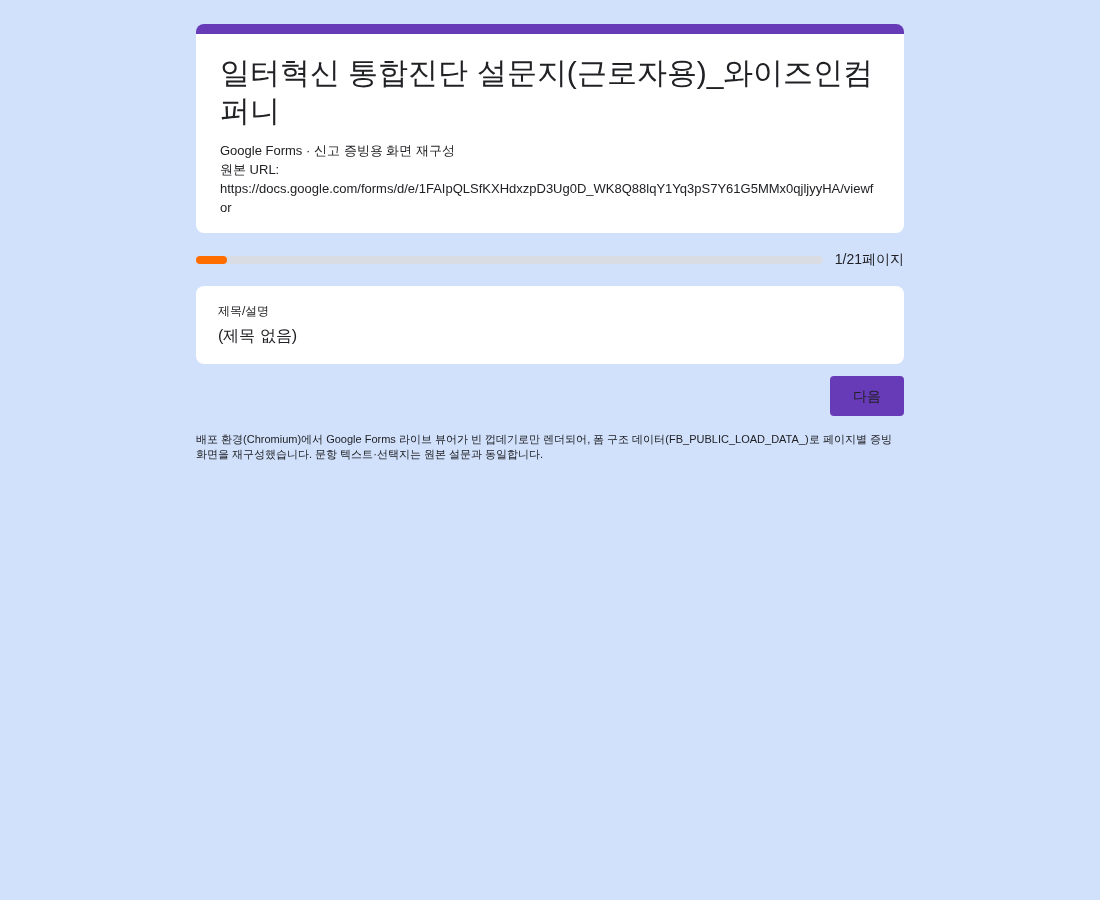 The image size is (1100, 900). Describe the element at coordinates (547, 92) in the screenshot. I see `form-title: 일터혁신 통합진단 설문지(근로자용)_와이즈인컴퍼니` at that location.